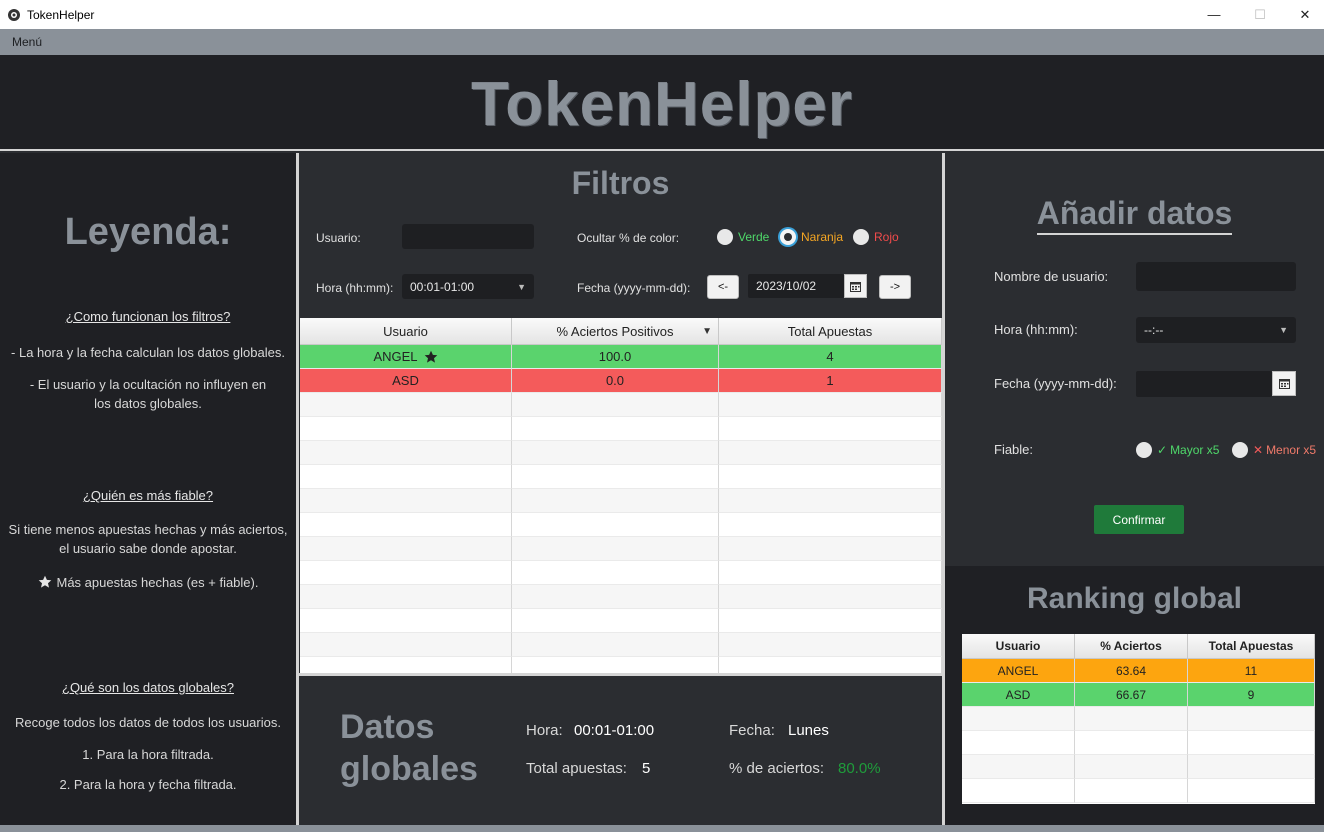  Describe the element at coordinates (808, 730) in the screenshot. I see `global-date-value: Lunes` at that location.